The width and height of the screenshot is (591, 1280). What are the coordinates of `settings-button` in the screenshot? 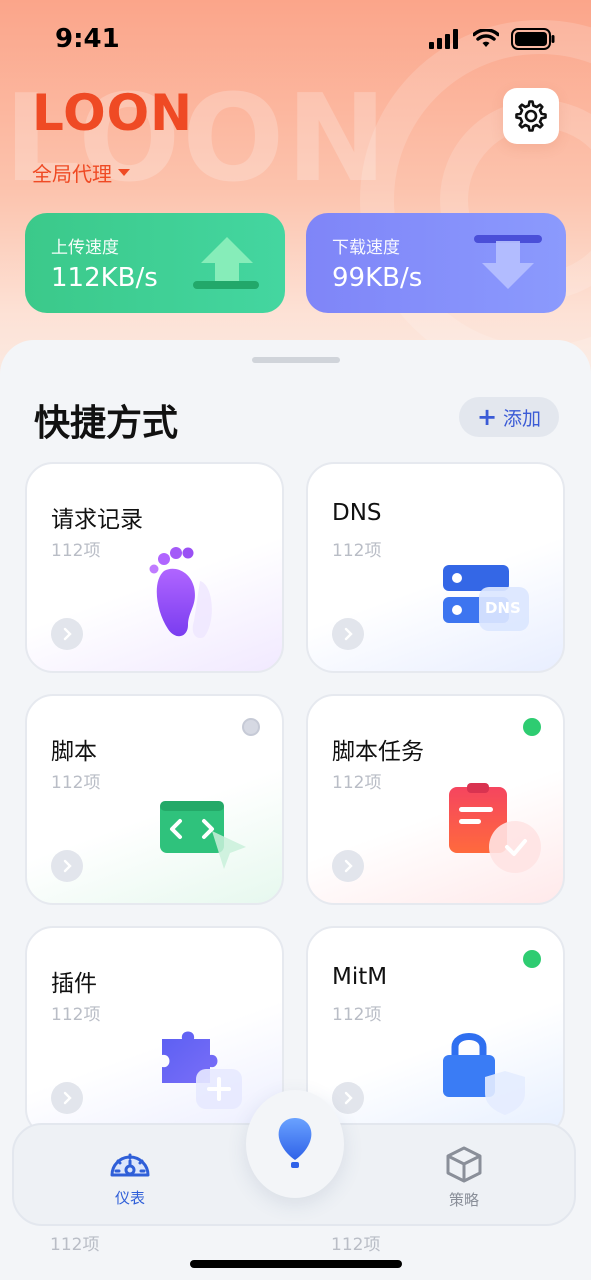 It's located at (531, 116).